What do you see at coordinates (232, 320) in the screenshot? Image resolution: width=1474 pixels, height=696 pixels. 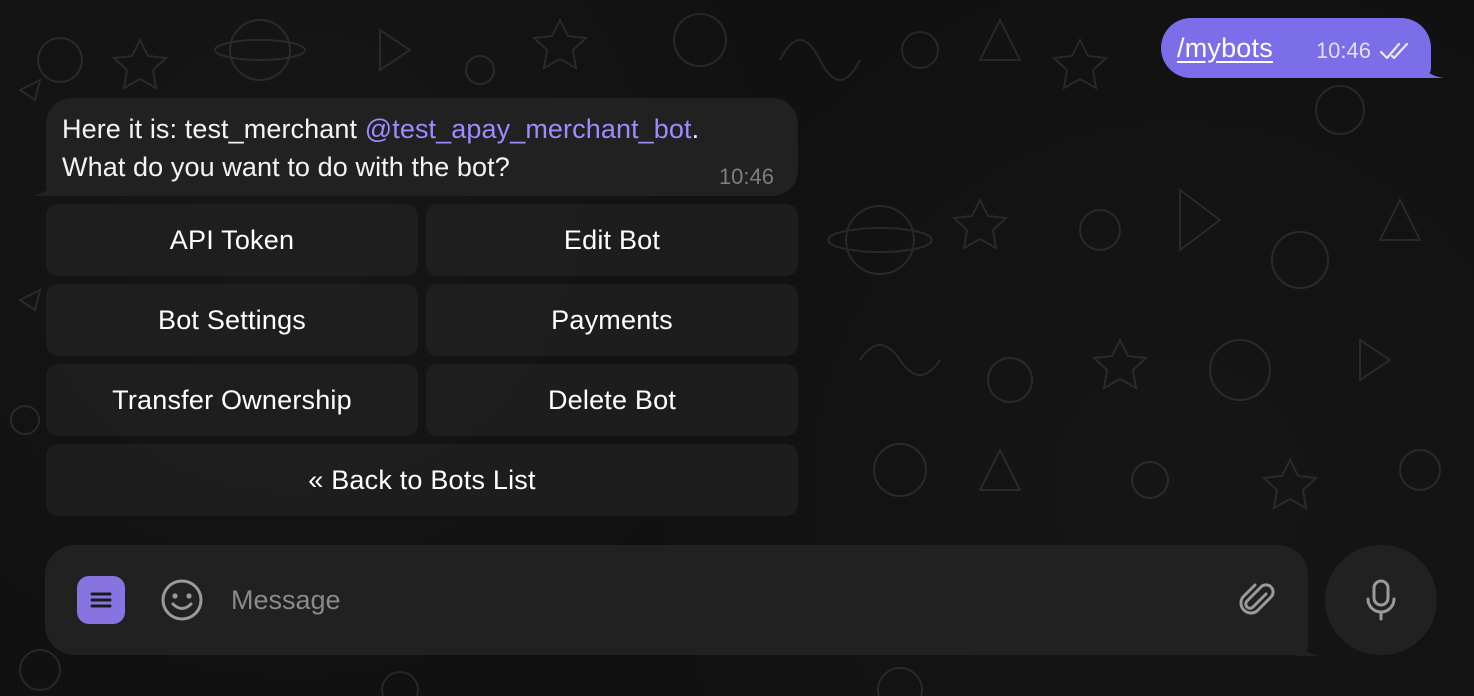 I see `bot-settings-button: Bot Settings` at bounding box center [232, 320].